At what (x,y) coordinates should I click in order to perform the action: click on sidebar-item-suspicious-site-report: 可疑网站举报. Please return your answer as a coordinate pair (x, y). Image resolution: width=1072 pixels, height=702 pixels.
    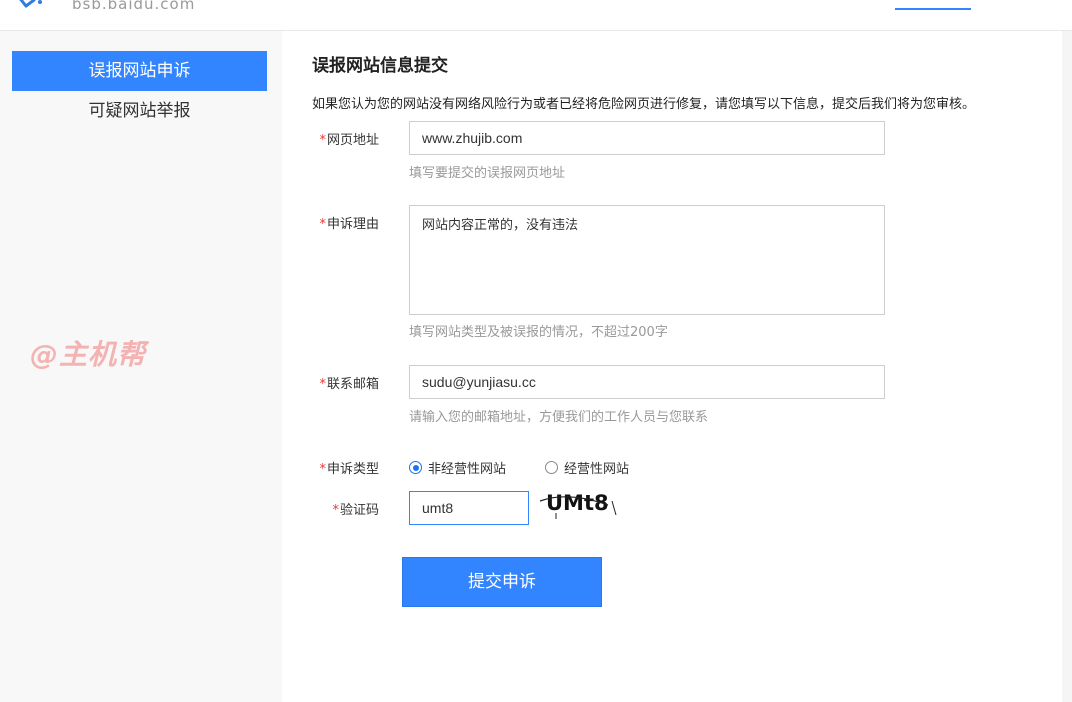
    Looking at the image, I should click on (139, 111).